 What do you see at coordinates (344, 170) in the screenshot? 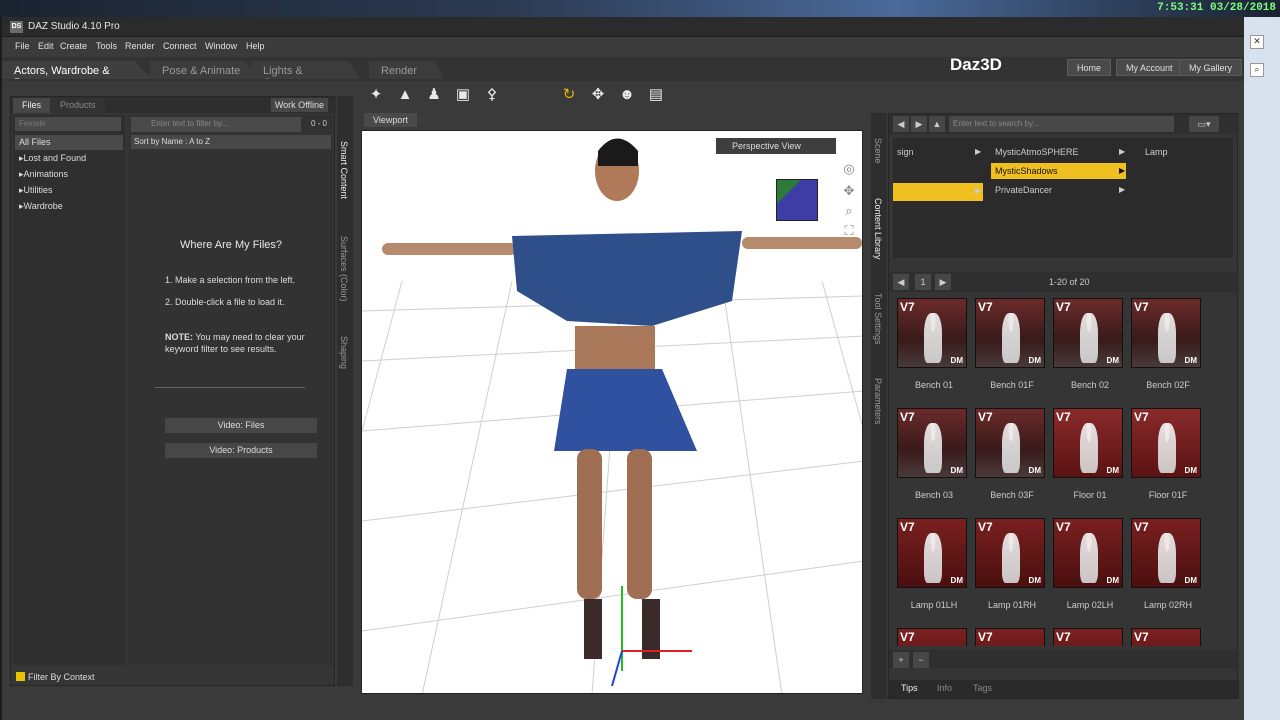
I see `tab-smart-content: Smart Content` at bounding box center [344, 170].